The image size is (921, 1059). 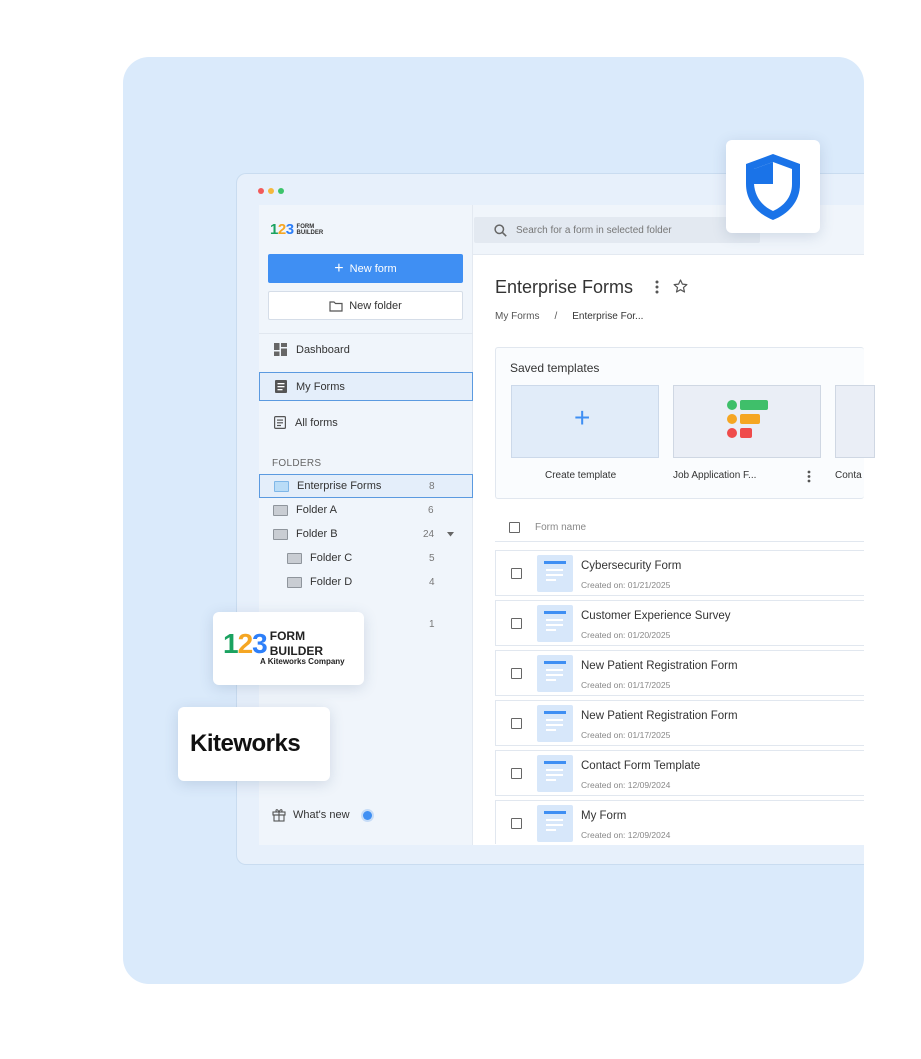 What do you see at coordinates (366, 386) in the screenshot?
I see `nav-my-forms: My Forms` at bounding box center [366, 386].